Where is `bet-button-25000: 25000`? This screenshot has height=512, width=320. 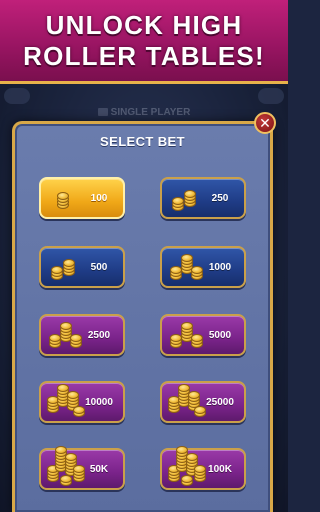 bet-button-25000: 25000 is located at coordinates (203, 402).